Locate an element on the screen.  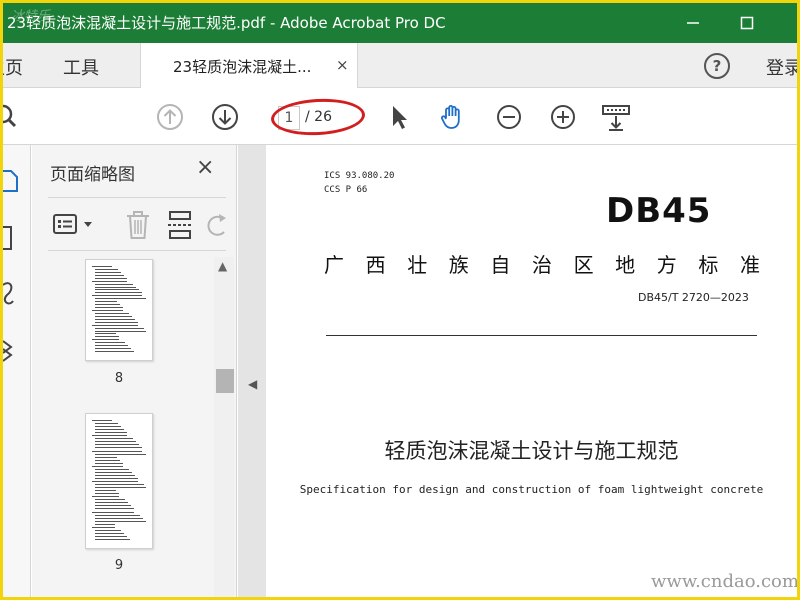
zoom-out-button is located at coordinates (509, 117).